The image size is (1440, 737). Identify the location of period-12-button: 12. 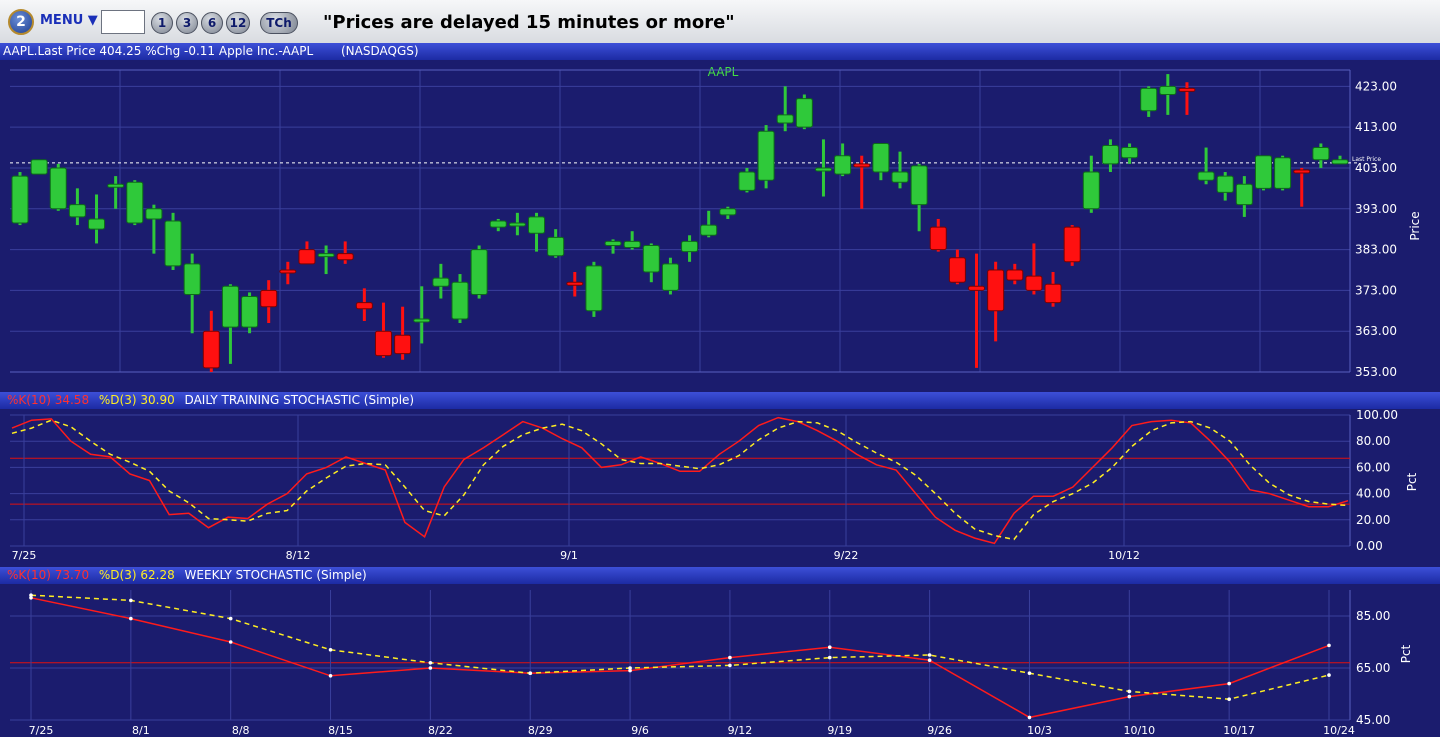
(238, 23).